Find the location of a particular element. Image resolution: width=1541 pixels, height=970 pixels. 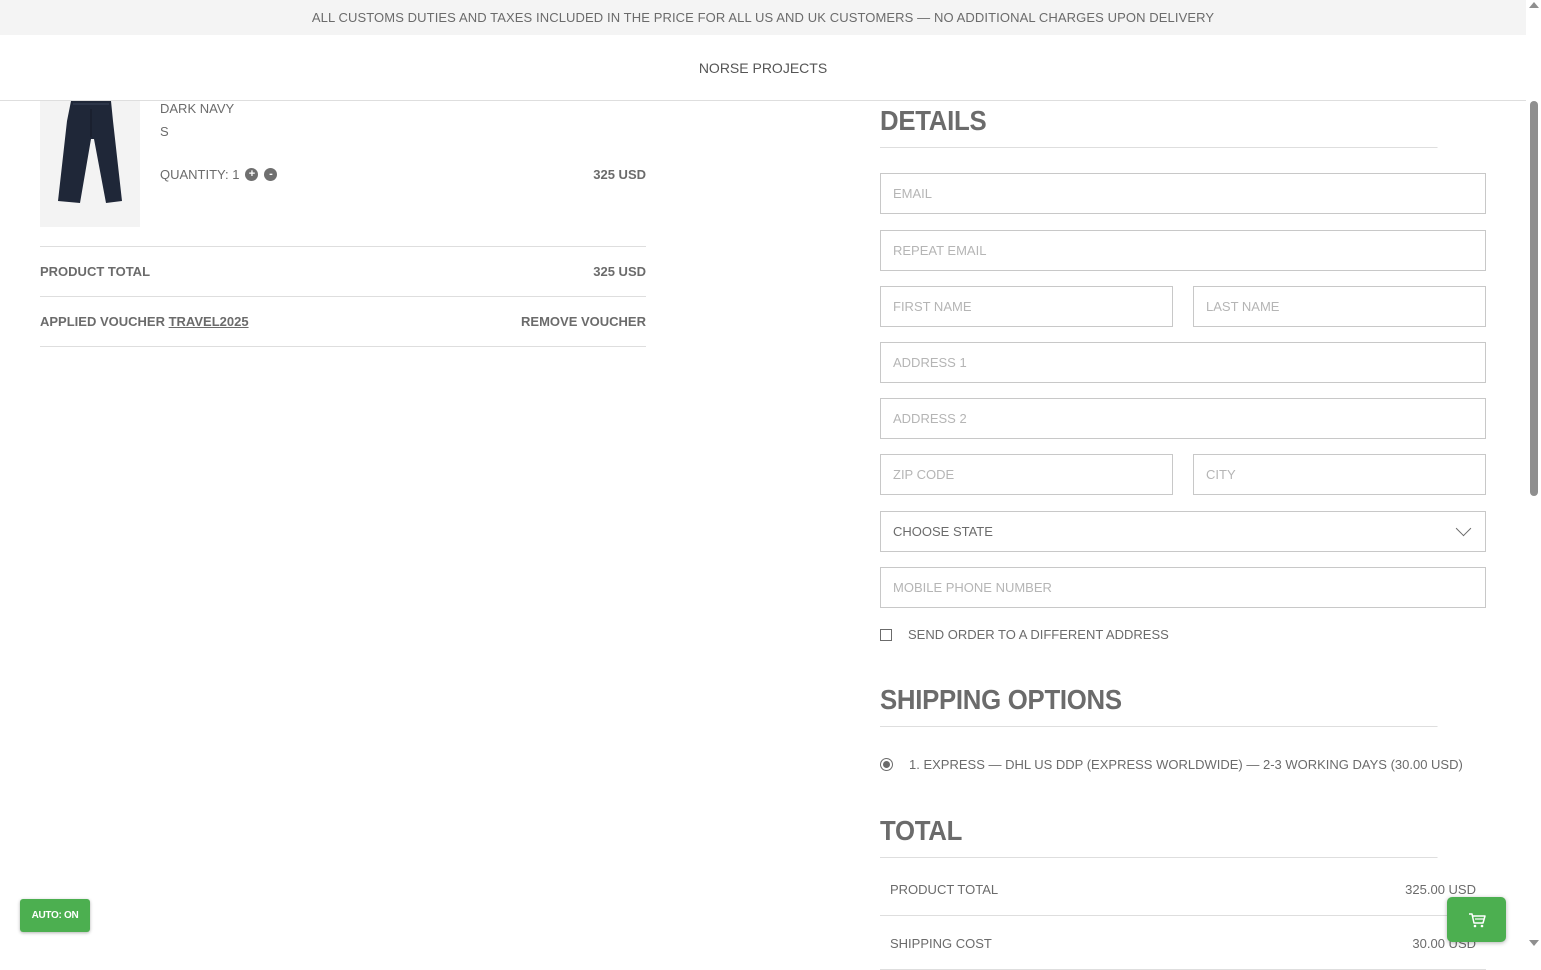

site-header: NORSE PROJECTS is located at coordinates (763, 68).